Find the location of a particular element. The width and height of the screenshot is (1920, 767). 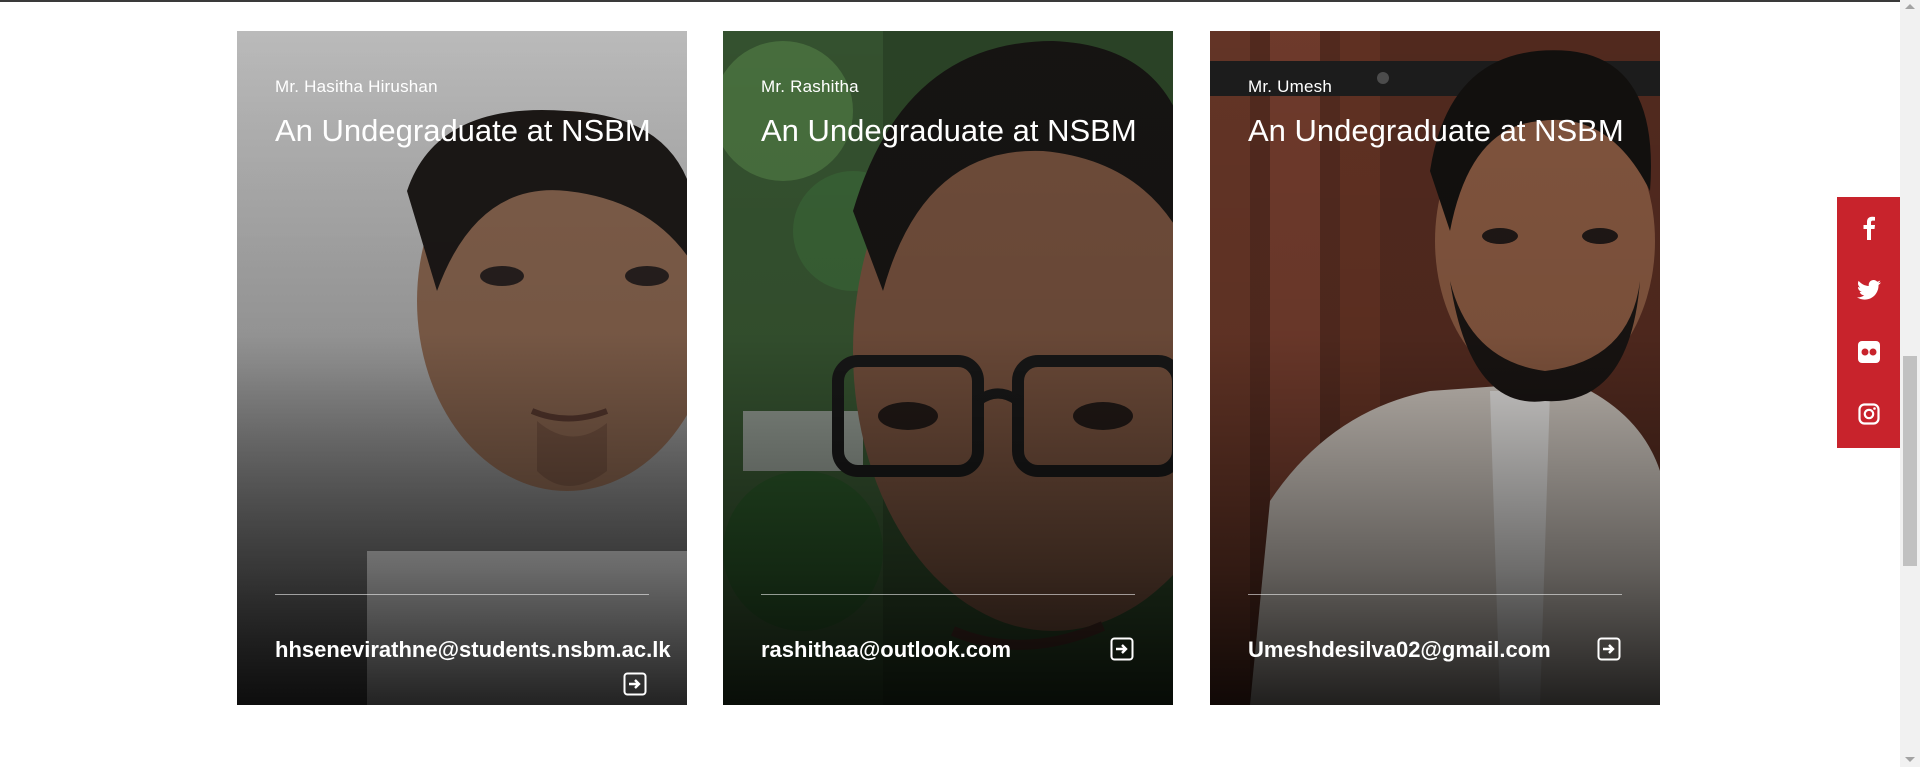

member-email-link: rashithaa@outlook.com is located at coordinates (886, 650).